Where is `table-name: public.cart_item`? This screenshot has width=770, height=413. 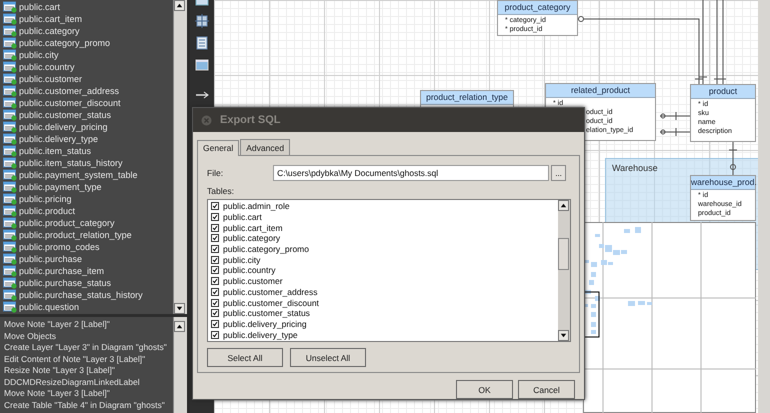
table-name: public.cart_item is located at coordinates (50, 19).